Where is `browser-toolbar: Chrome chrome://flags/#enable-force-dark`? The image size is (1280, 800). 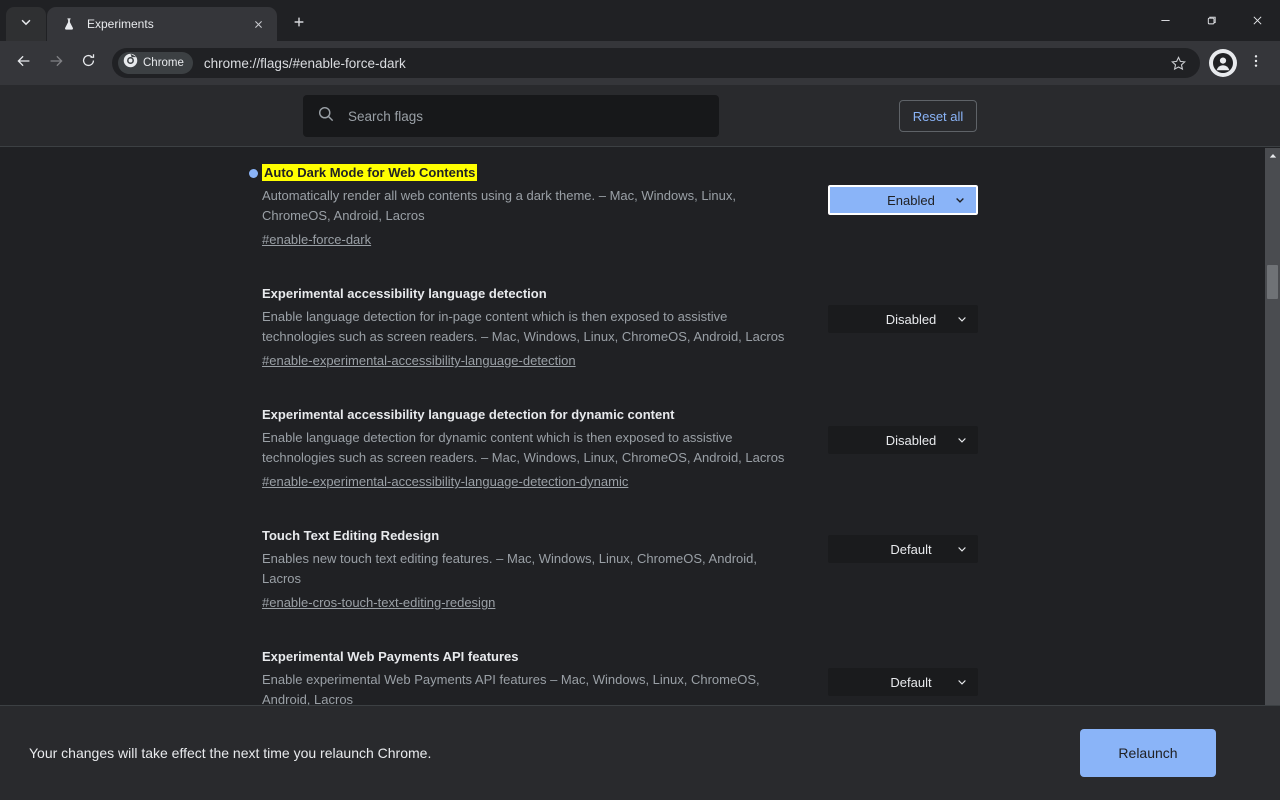
browser-toolbar: Chrome chrome://flags/#enable-force-dark is located at coordinates (640, 63).